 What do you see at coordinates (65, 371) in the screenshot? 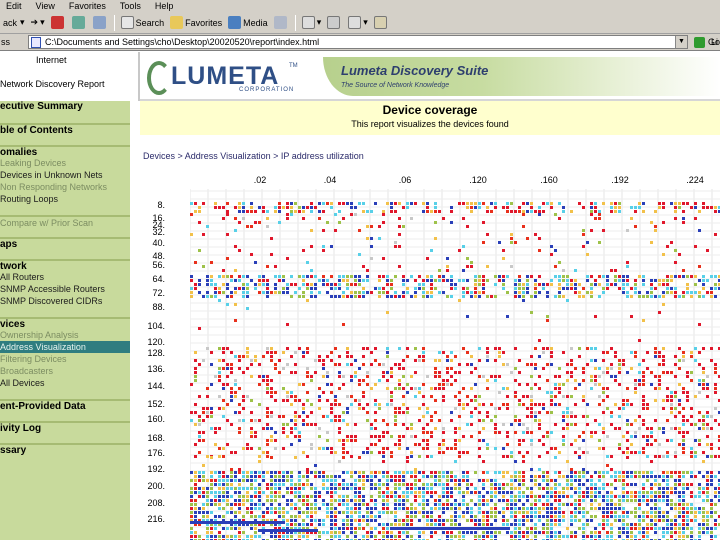
I see `nav-link-17: Broadcasters` at bounding box center [65, 371].